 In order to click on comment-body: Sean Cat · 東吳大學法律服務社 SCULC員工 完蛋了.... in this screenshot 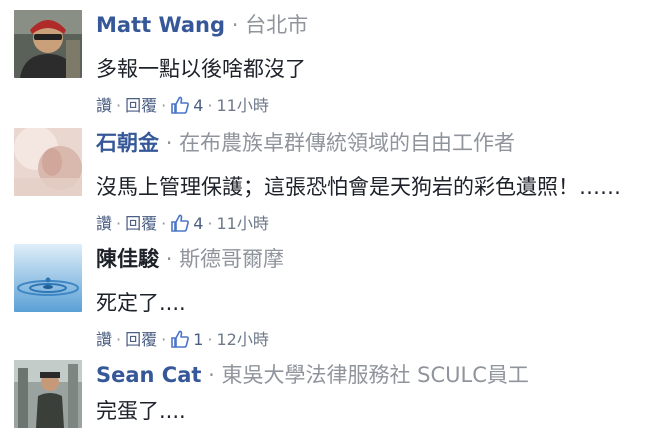, I will do `click(380, 393)`.